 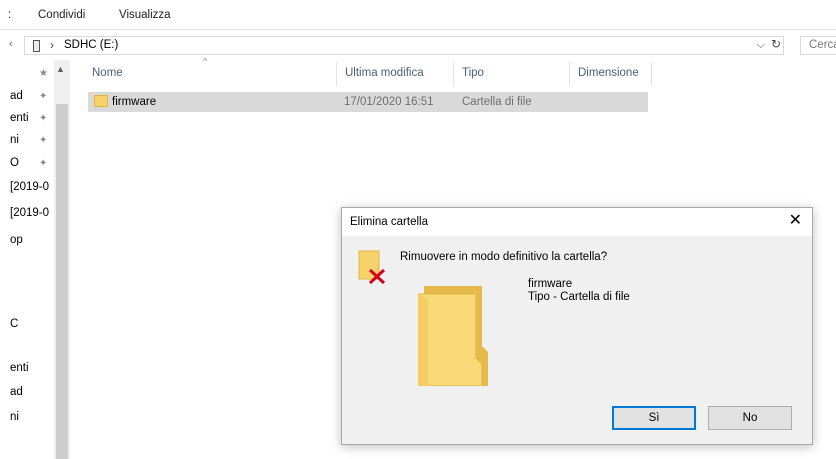 What do you see at coordinates (822, 45) in the screenshot?
I see `search-placeholder: Cerca` at bounding box center [822, 45].